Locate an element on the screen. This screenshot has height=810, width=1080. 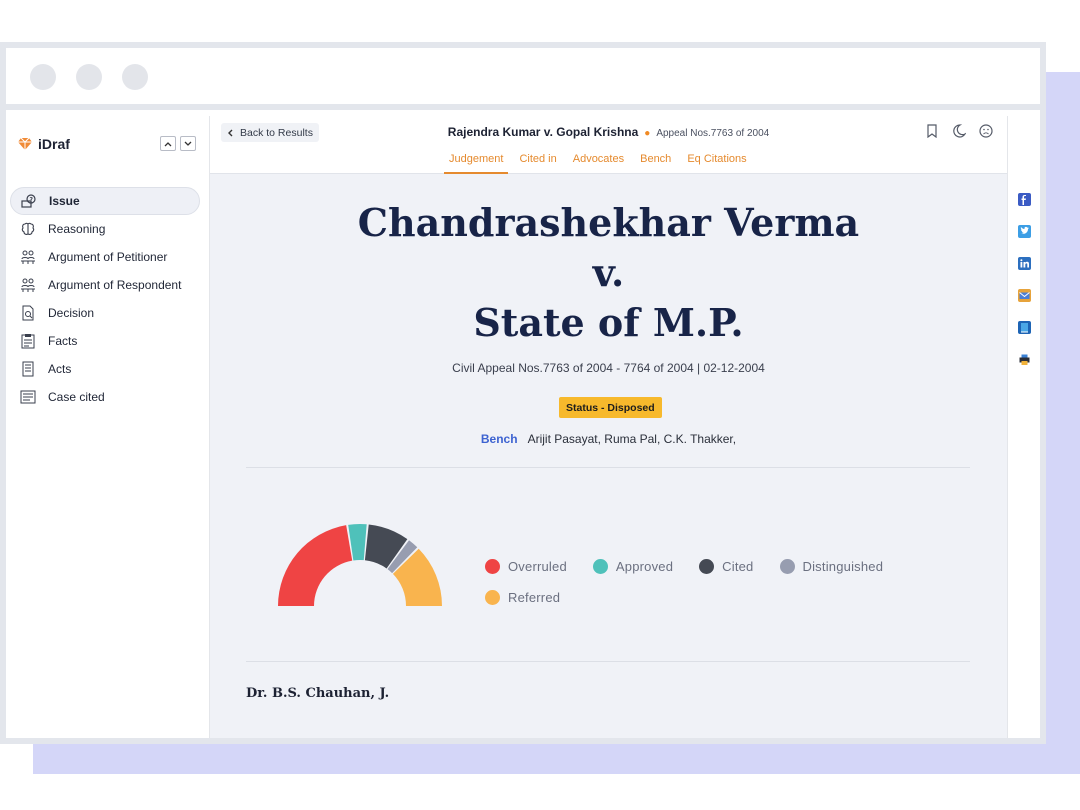
tab-advocates: Advocates is located at coordinates (598, 162).